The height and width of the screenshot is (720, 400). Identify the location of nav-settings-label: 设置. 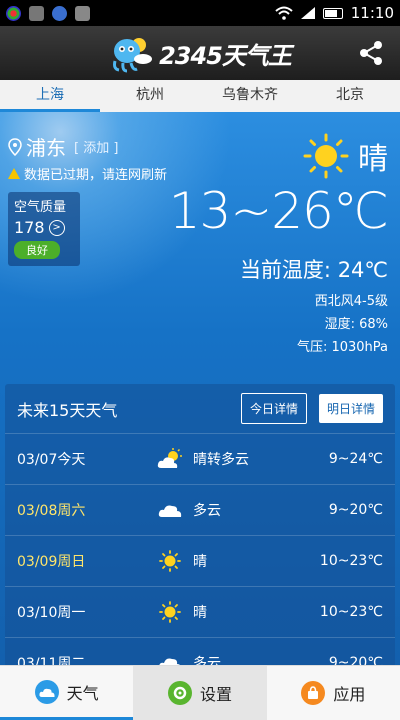
(215, 694).